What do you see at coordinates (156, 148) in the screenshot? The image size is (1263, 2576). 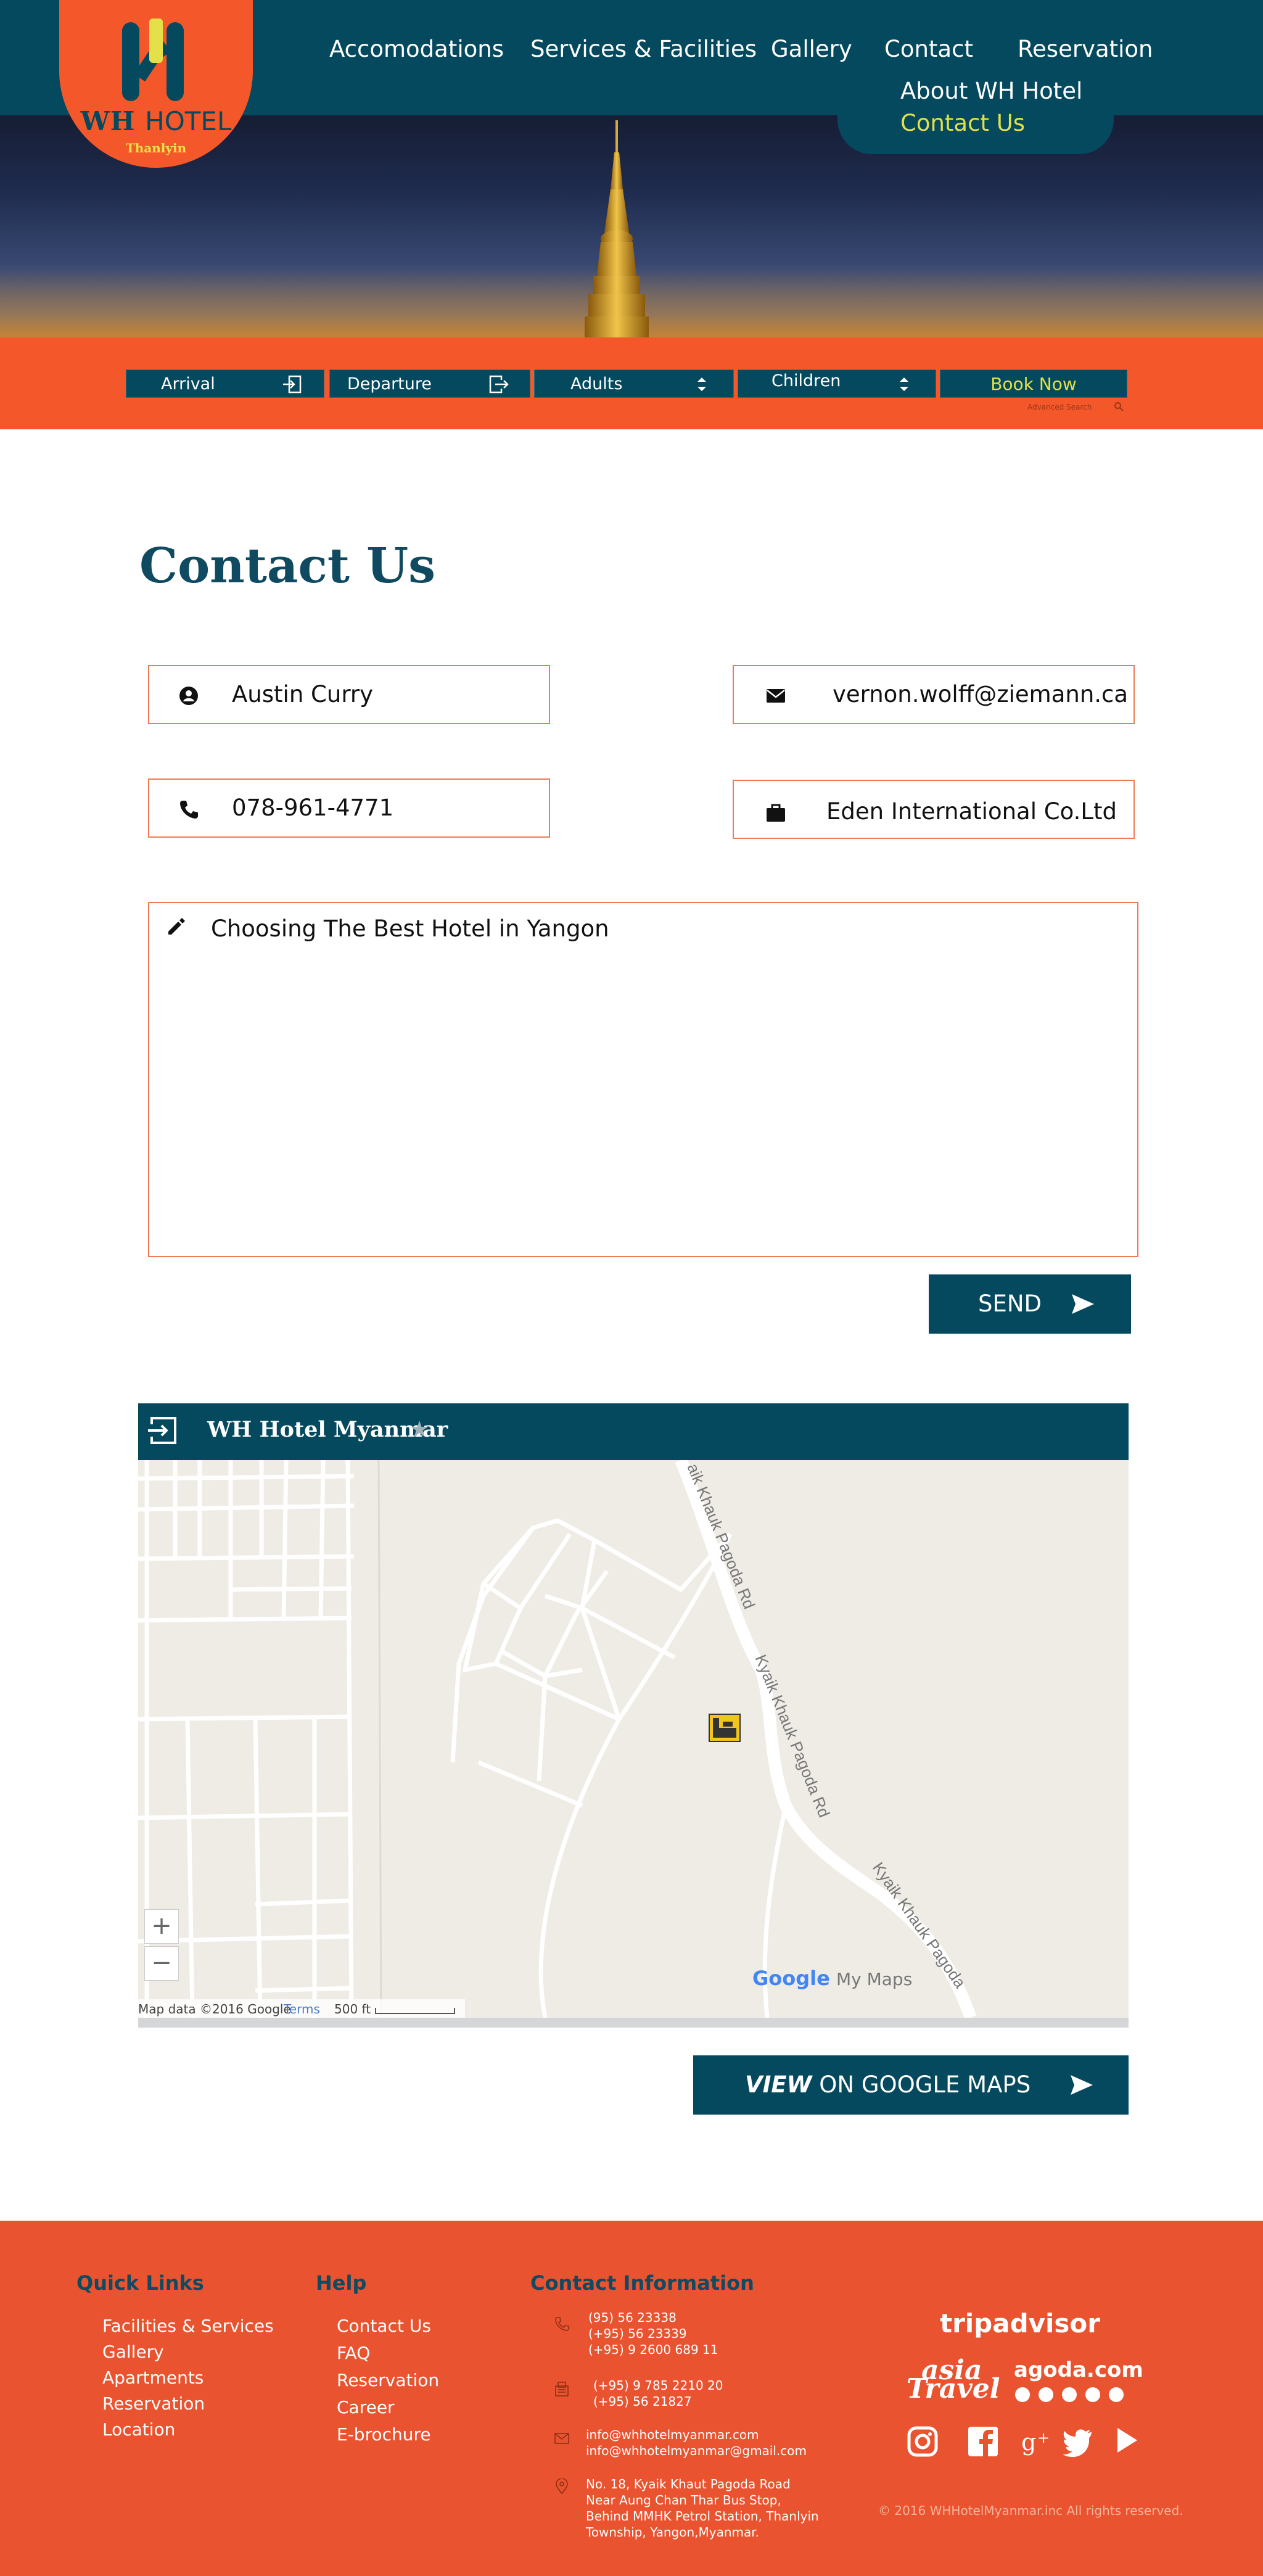 I see `logo-location: Thanlyin` at bounding box center [156, 148].